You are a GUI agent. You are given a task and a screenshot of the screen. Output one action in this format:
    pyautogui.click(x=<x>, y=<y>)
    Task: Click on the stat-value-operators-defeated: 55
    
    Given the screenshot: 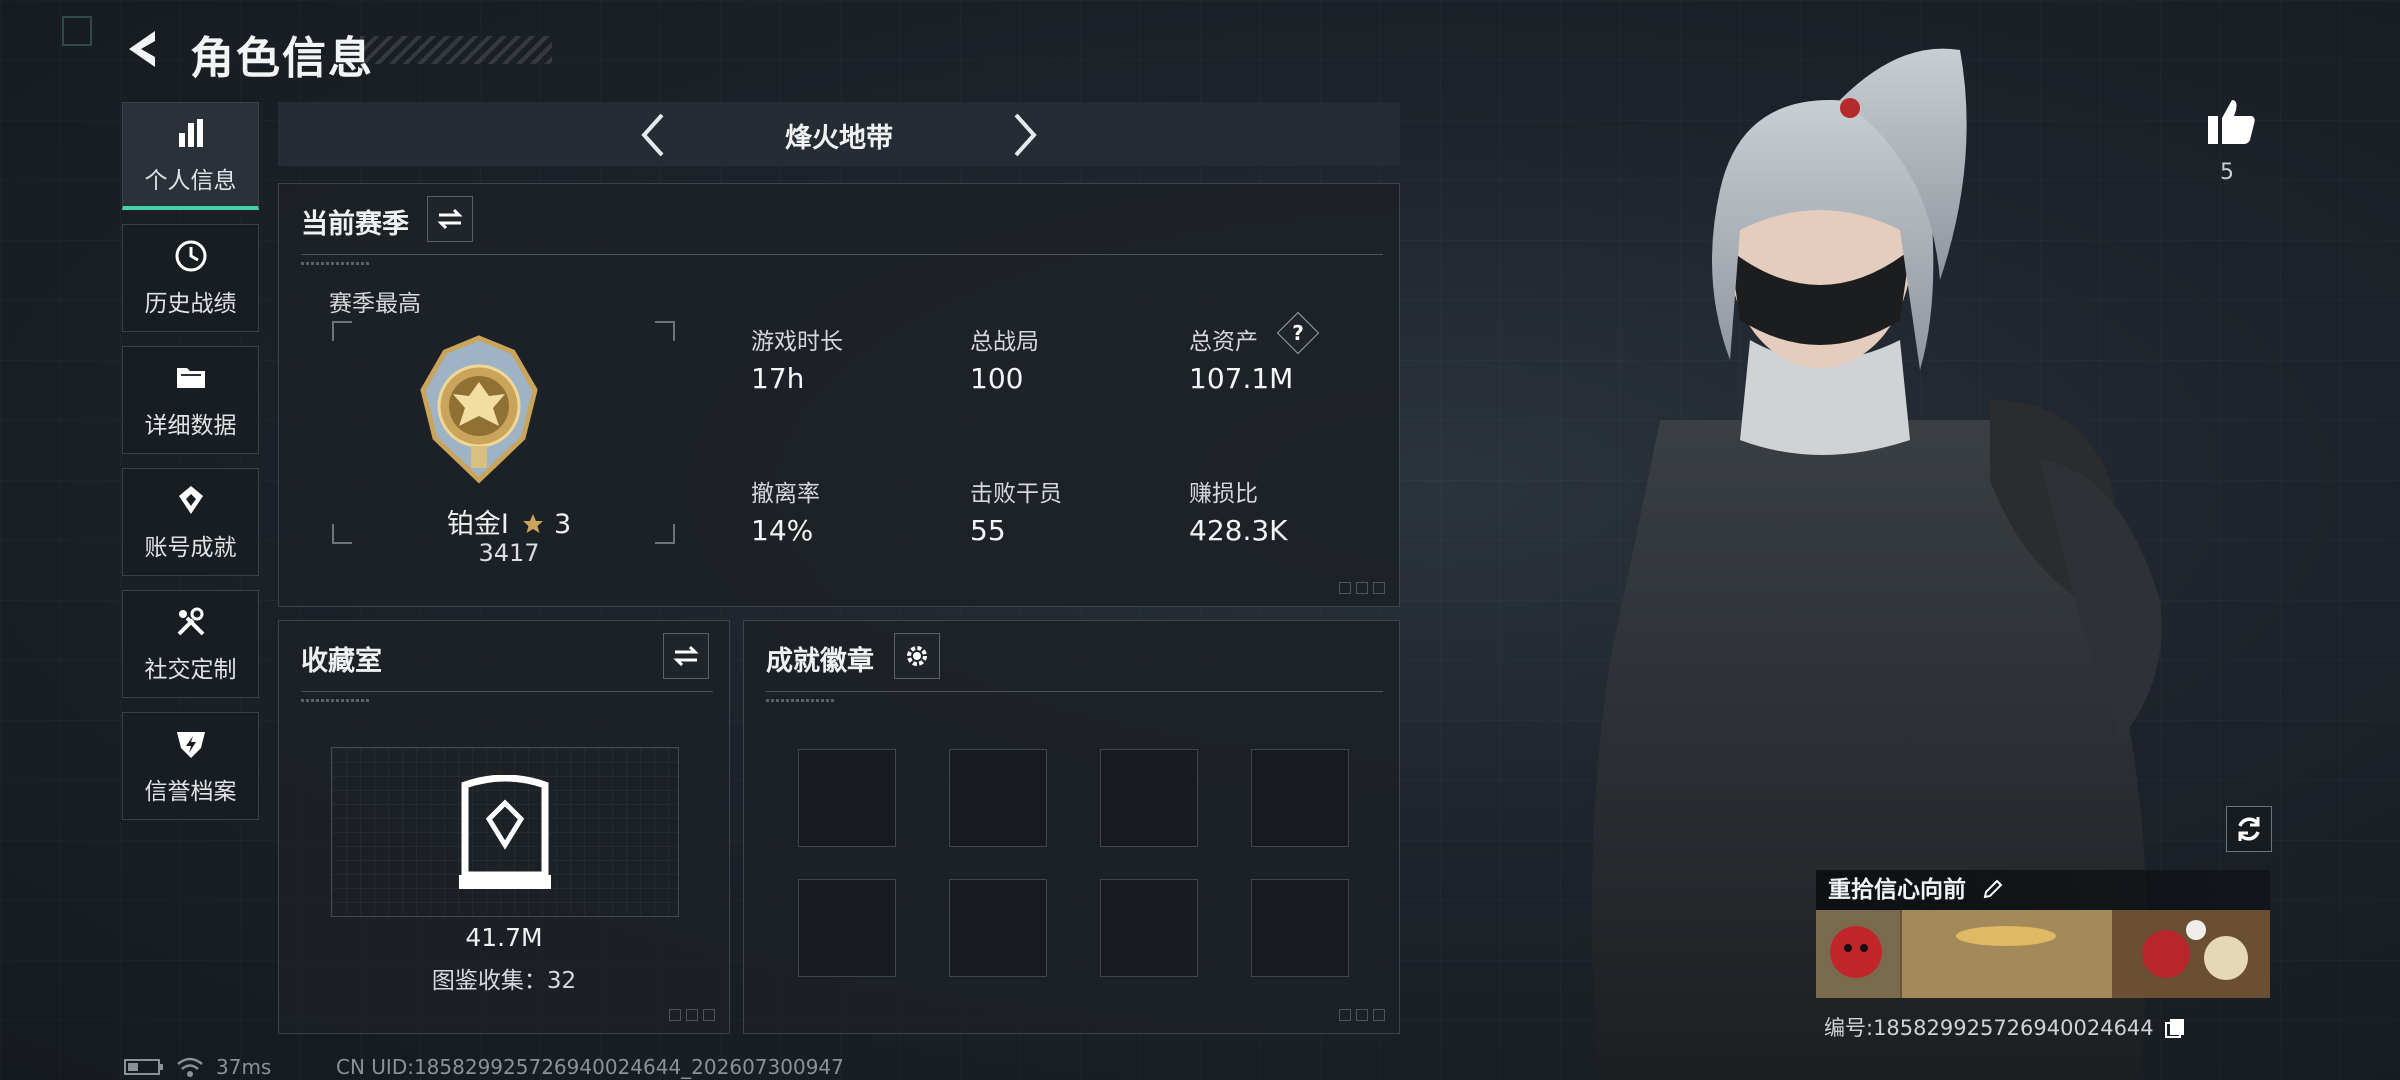 What is the action you would take?
    pyautogui.click(x=988, y=530)
    